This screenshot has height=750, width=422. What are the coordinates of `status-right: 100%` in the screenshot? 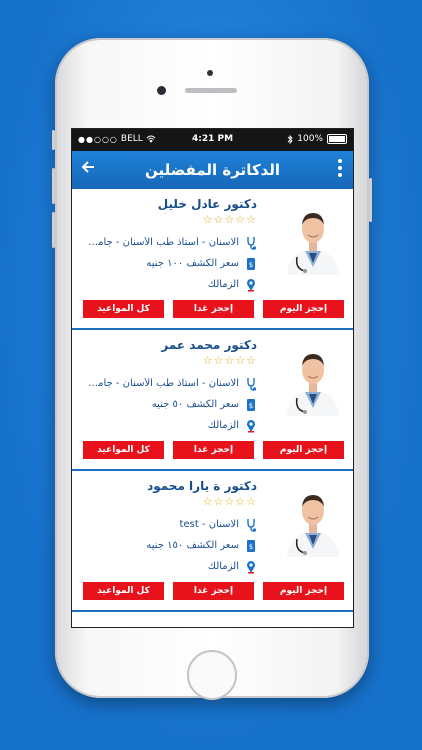 It's located at (317, 139).